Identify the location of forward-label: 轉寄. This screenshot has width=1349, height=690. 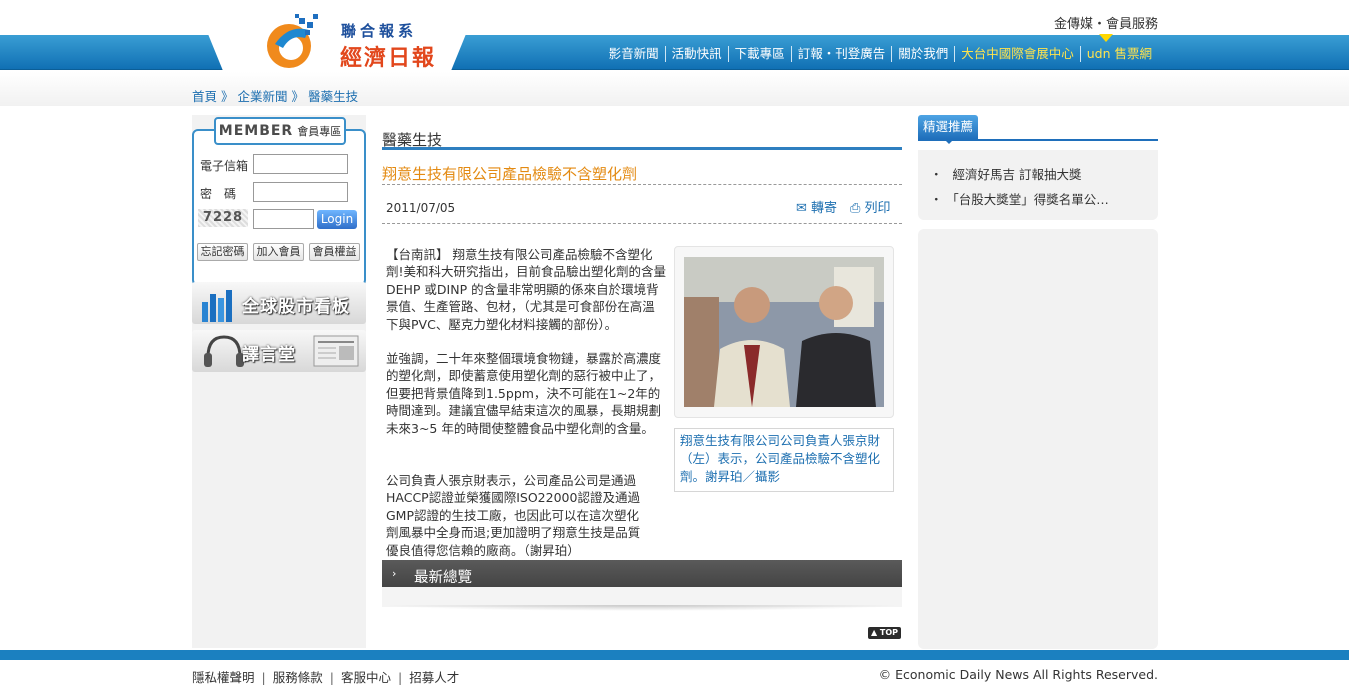
(824, 208).